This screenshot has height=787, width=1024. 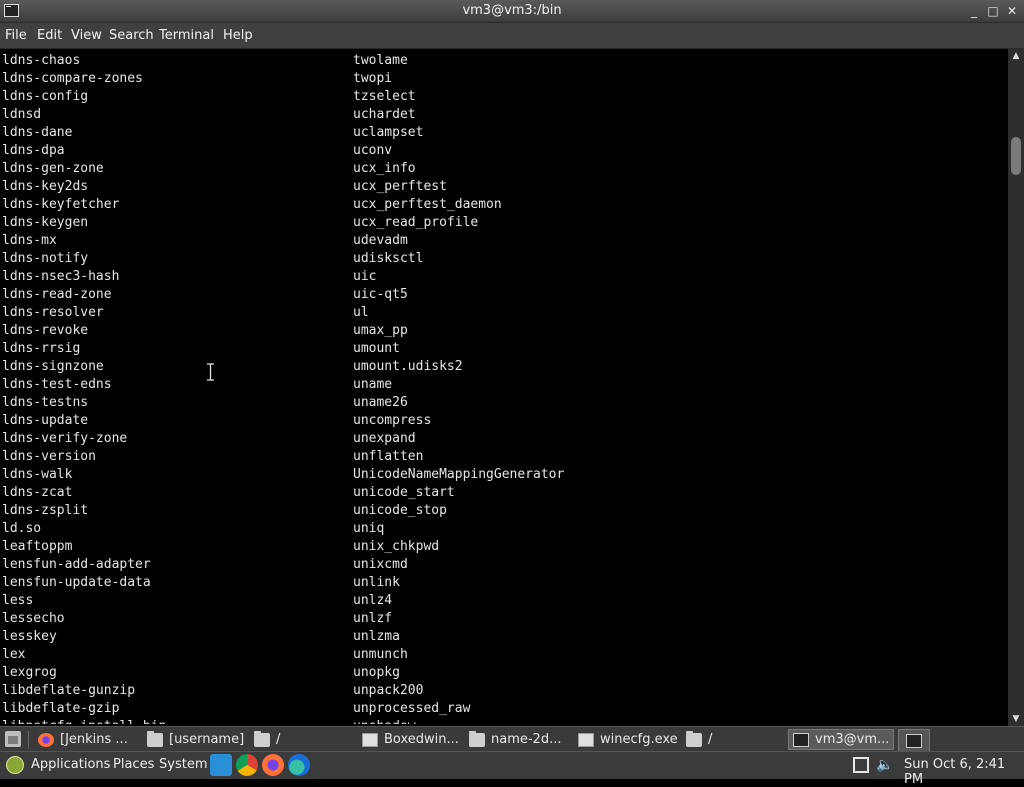 What do you see at coordinates (53, 168) in the screenshot?
I see `terminal-line: ldns-gen-zone` at bounding box center [53, 168].